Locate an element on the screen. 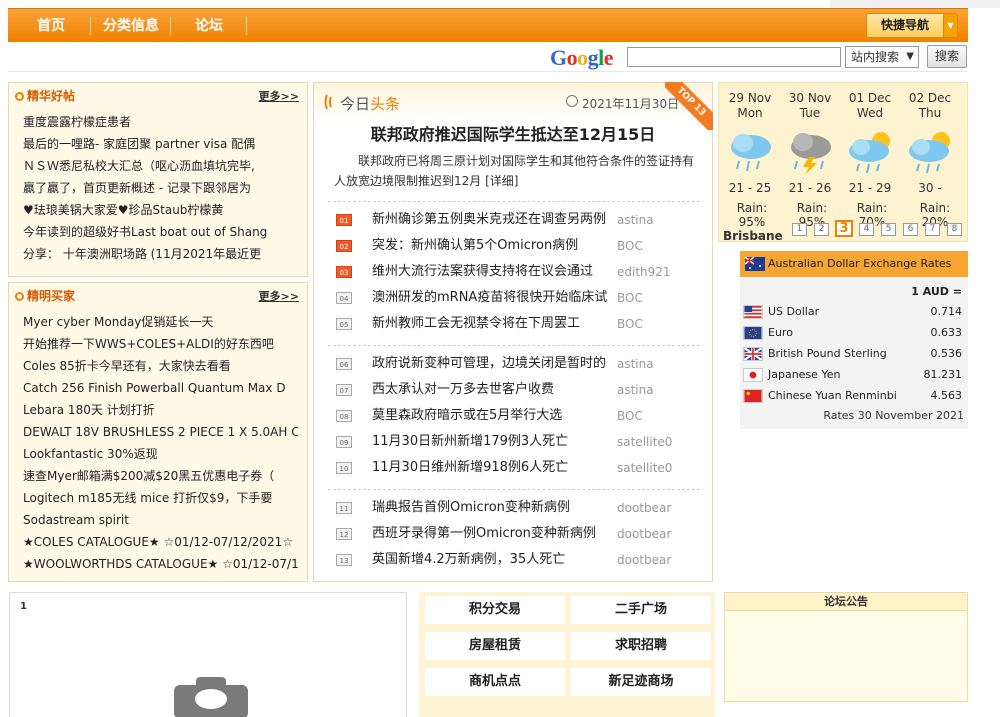 This screenshot has height=717, width=1000. weather-temp: 21 - 25 is located at coordinates (750, 188).